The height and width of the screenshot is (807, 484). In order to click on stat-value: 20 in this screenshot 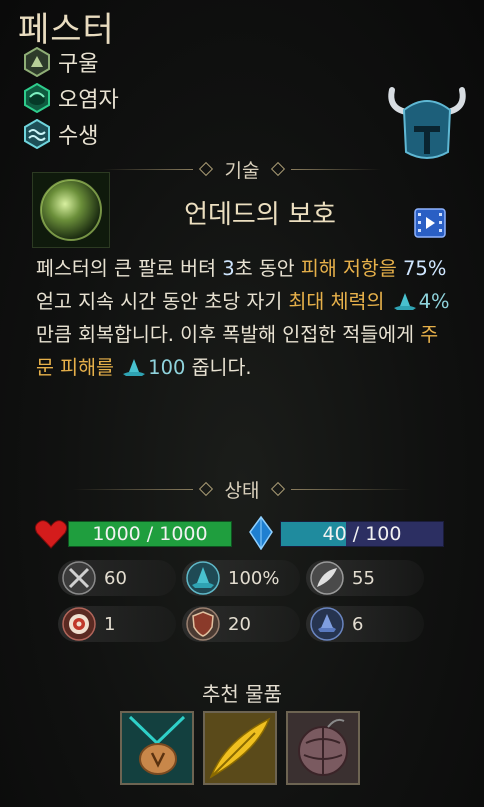, I will do `click(239, 624)`.